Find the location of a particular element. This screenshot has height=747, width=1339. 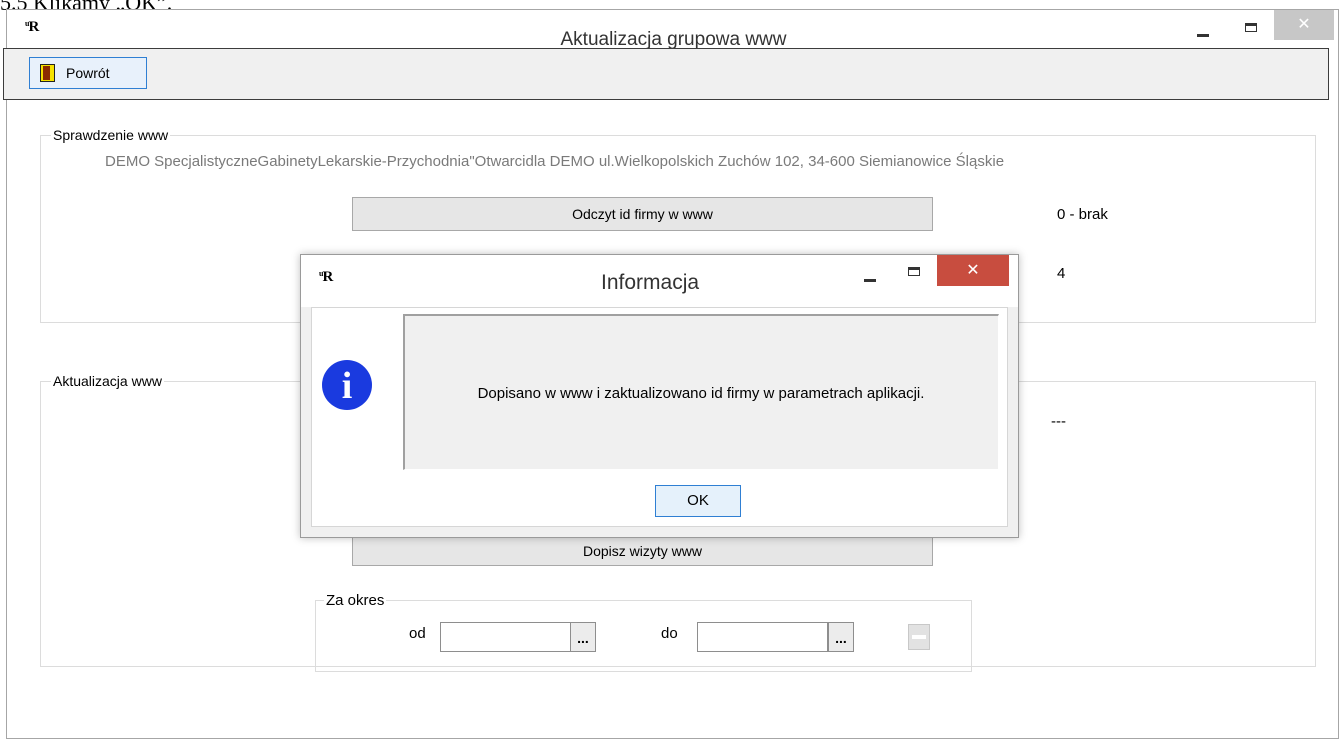

close-icon: ✕ is located at coordinates (1304, 25).